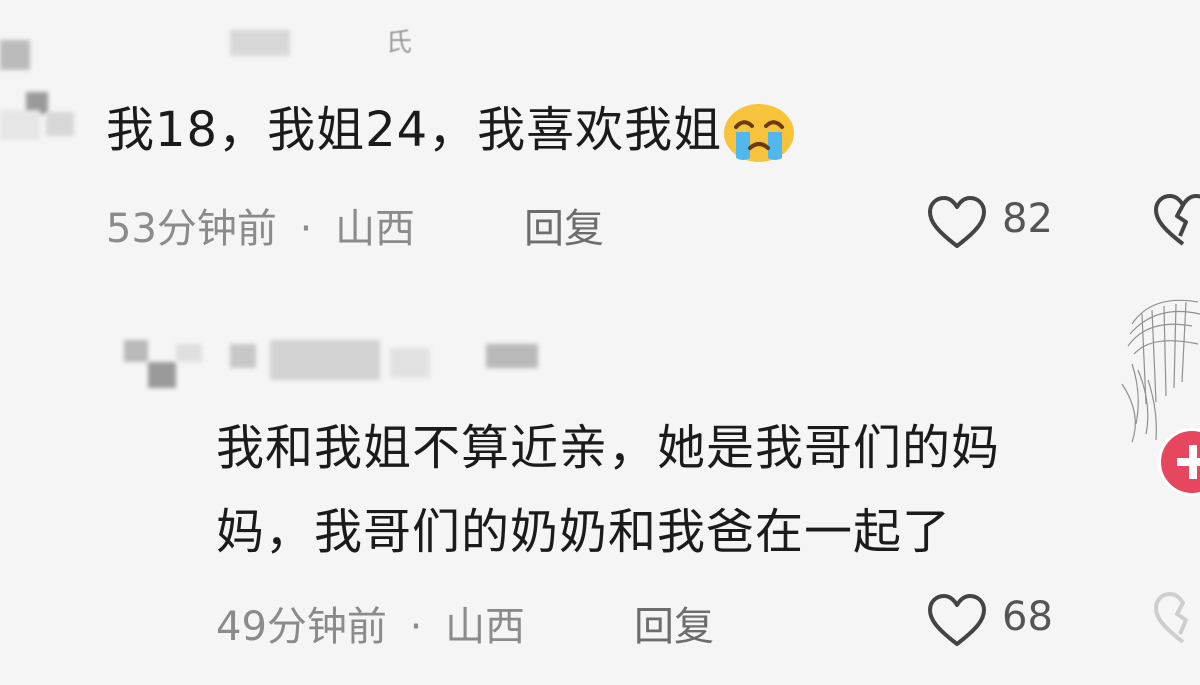  Describe the element at coordinates (1156, 364) in the screenshot. I see `sketch-avatar` at that location.